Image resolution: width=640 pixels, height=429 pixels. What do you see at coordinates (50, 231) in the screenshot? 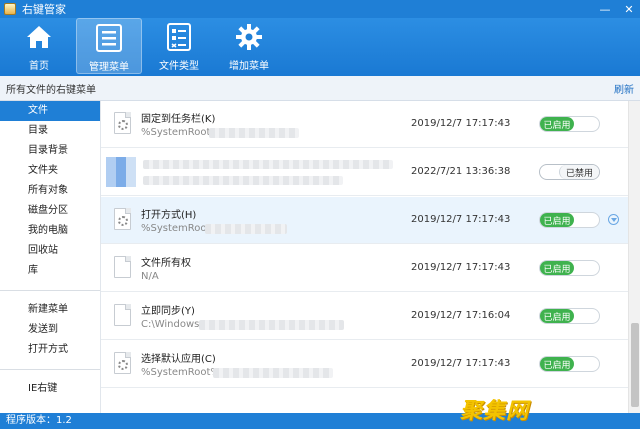
I see `sidebar-item-my-computer: 我的电脑` at bounding box center [50, 231].